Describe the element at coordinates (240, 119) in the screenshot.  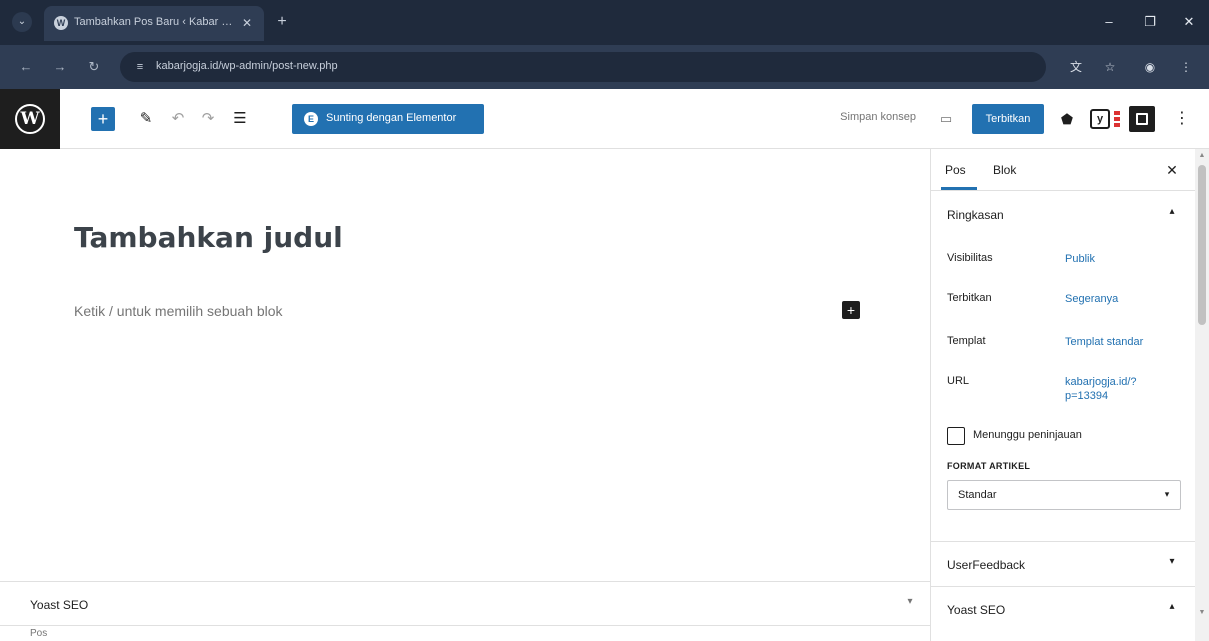
I see `document-overview-icon: ☰` at that location.